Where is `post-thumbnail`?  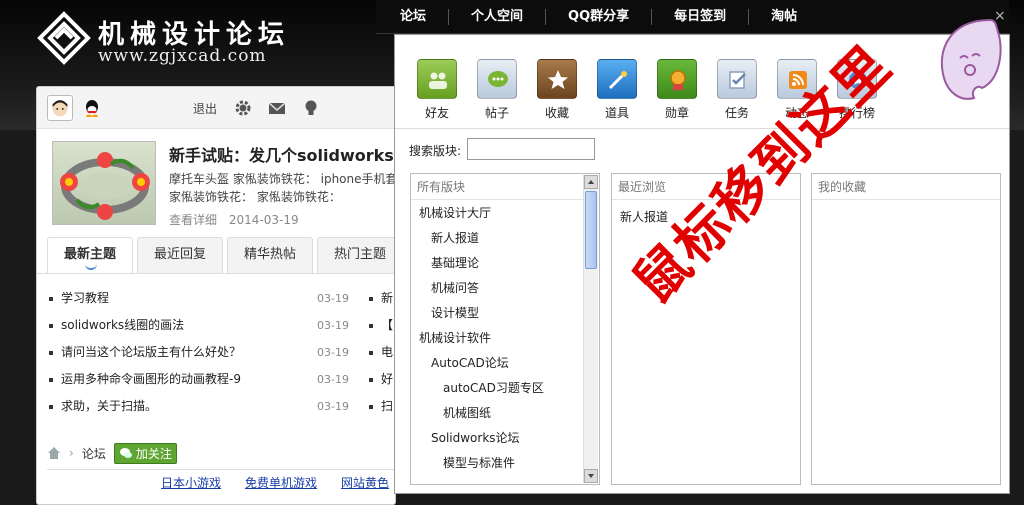 post-thumbnail is located at coordinates (104, 183).